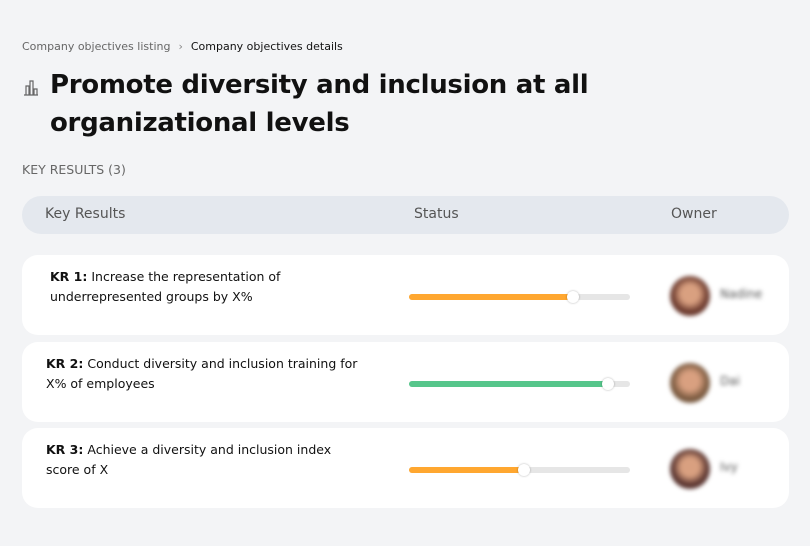  What do you see at coordinates (741, 294) in the screenshot?
I see `owner-name: Nadine` at bounding box center [741, 294].